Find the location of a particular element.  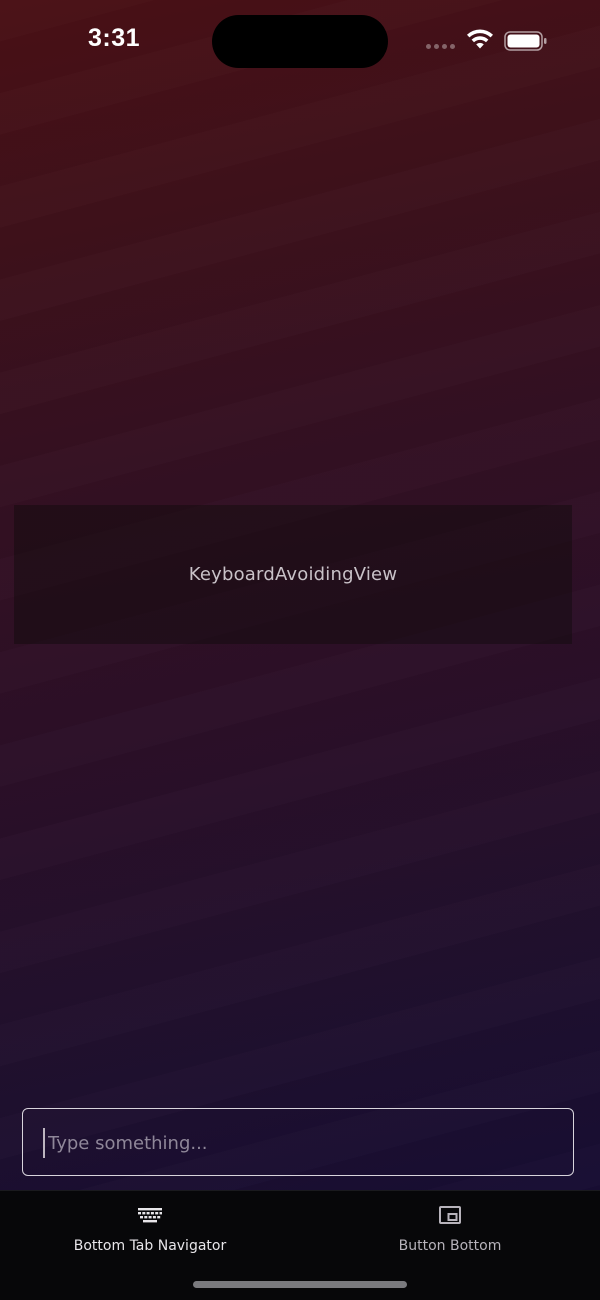

dynamic-island is located at coordinates (300, 41).